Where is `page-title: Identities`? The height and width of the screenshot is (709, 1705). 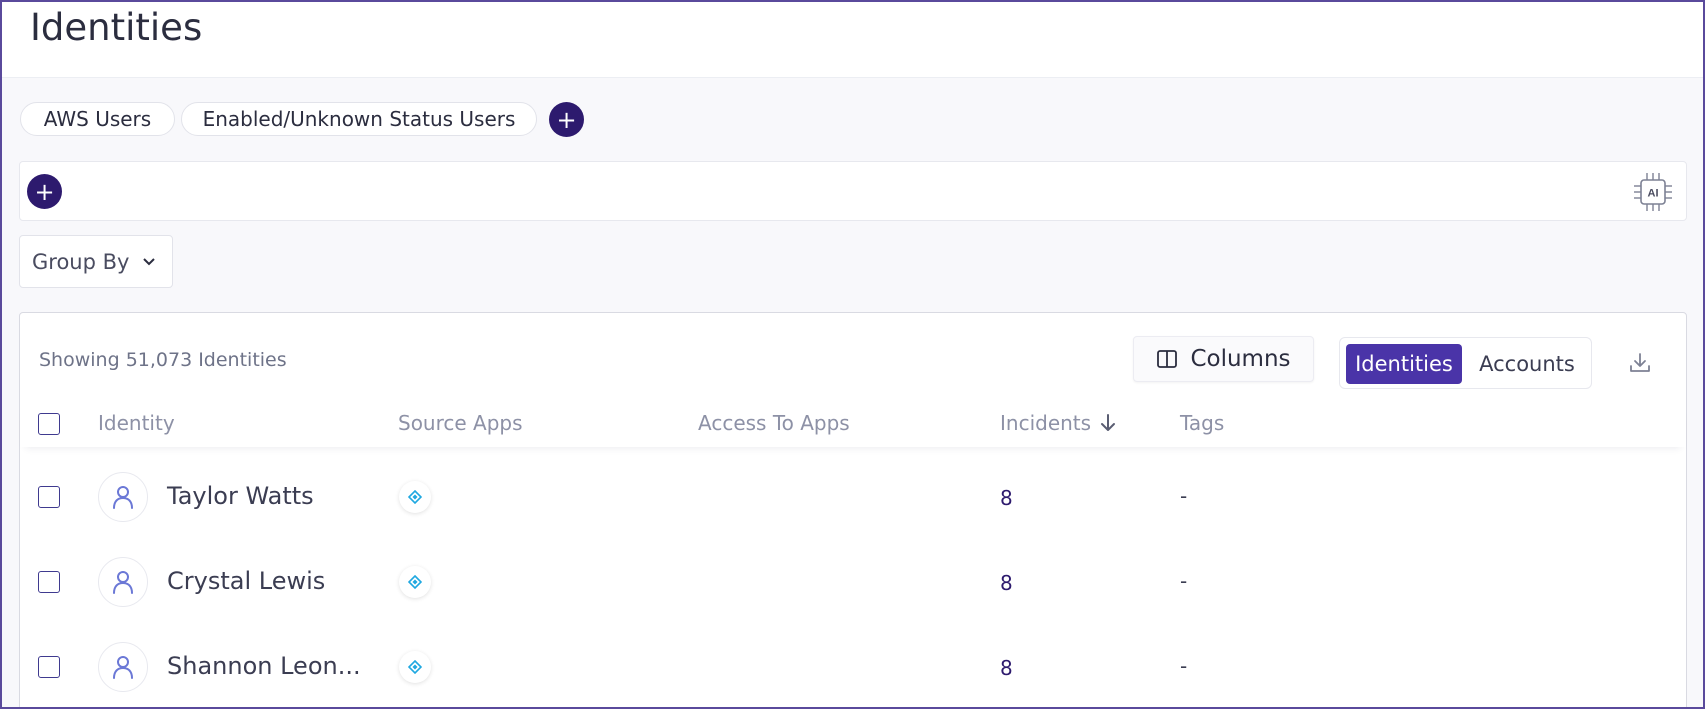
page-title: Identities is located at coordinates (116, 27).